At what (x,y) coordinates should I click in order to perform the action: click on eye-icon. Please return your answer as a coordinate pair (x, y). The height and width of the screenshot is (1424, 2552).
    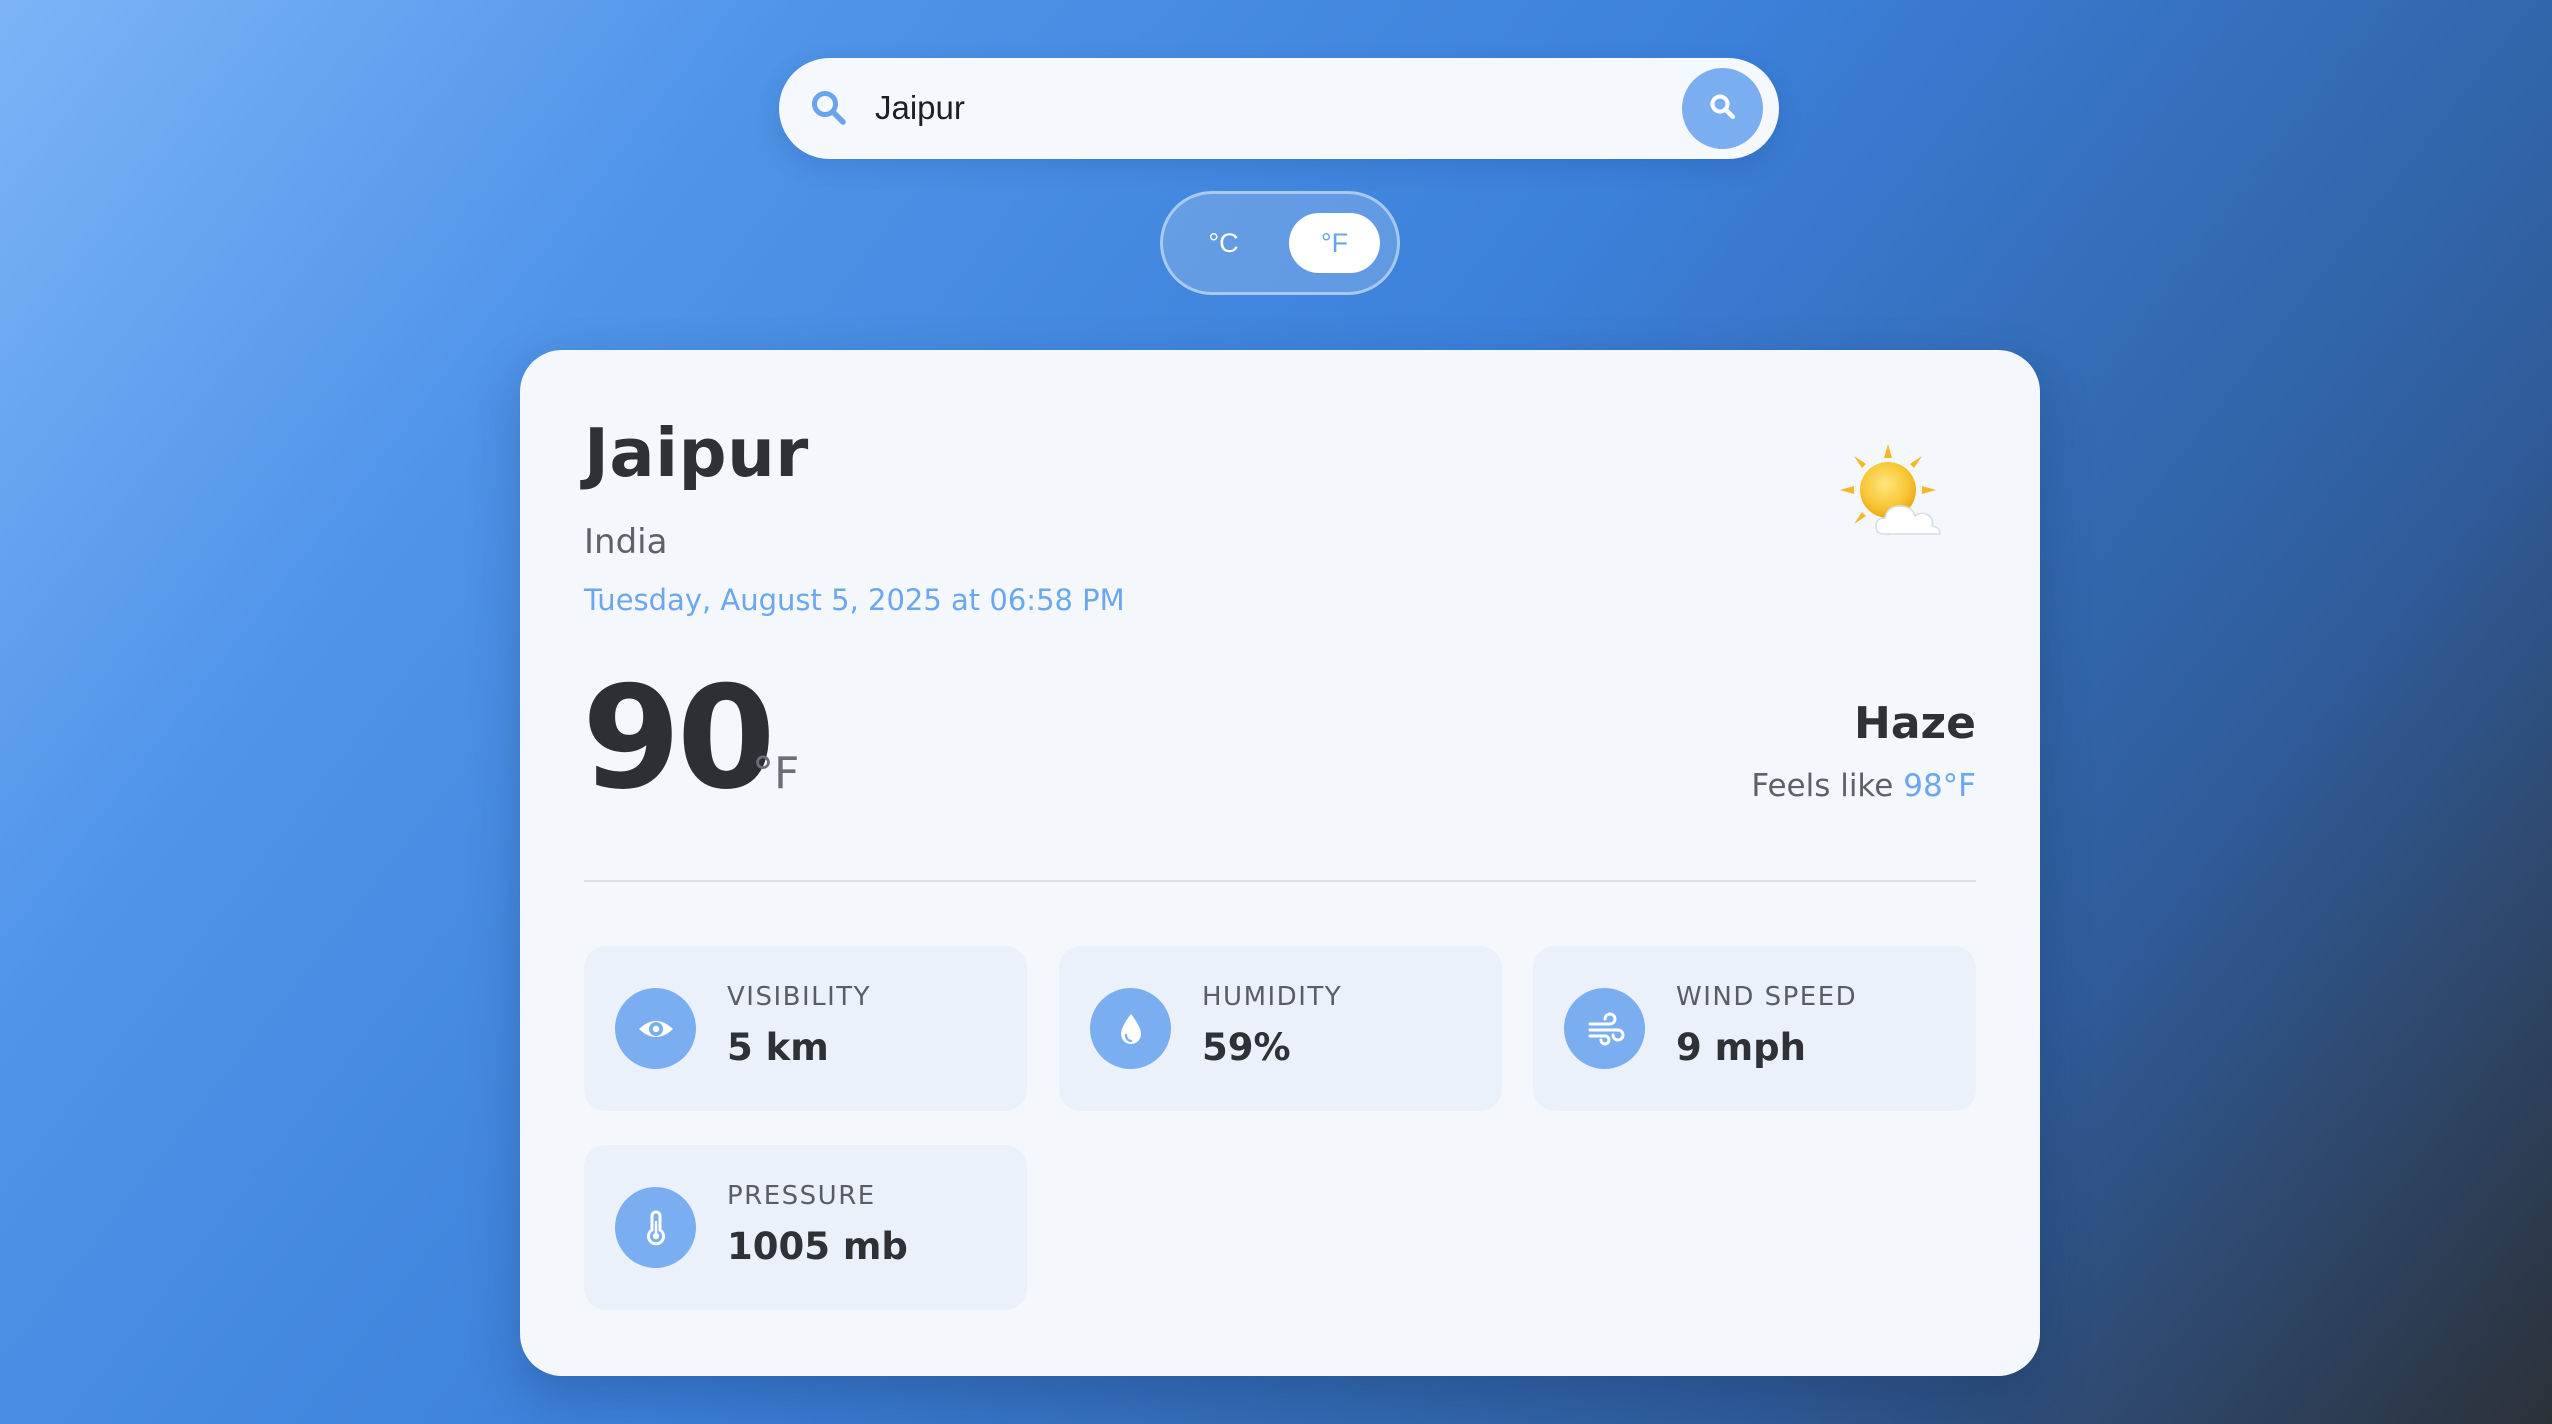
    Looking at the image, I should click on (655, 1028).